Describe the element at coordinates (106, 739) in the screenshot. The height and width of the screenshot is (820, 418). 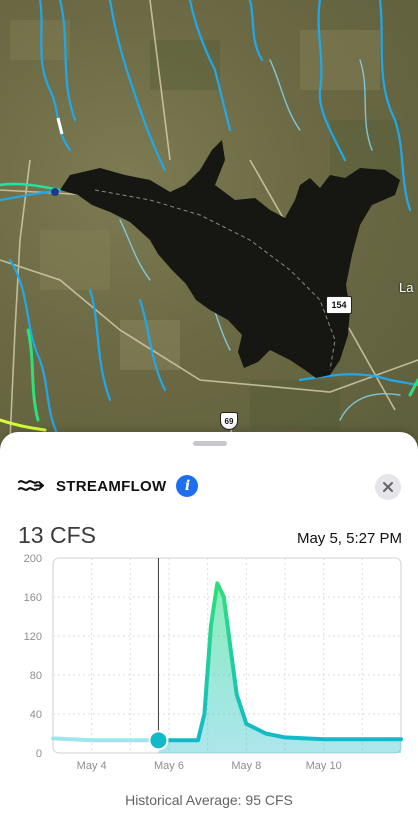
I see `observed-flow-line` at that location.